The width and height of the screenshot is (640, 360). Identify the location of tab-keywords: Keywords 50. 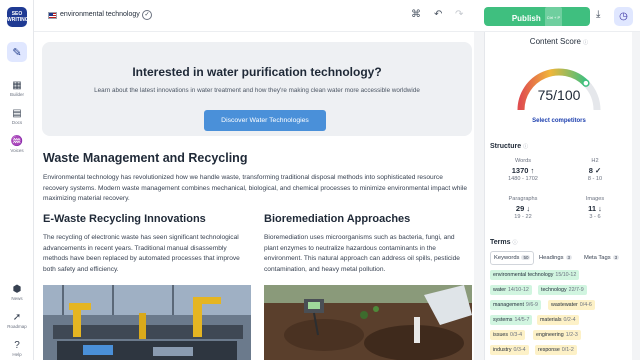
(512, 258).